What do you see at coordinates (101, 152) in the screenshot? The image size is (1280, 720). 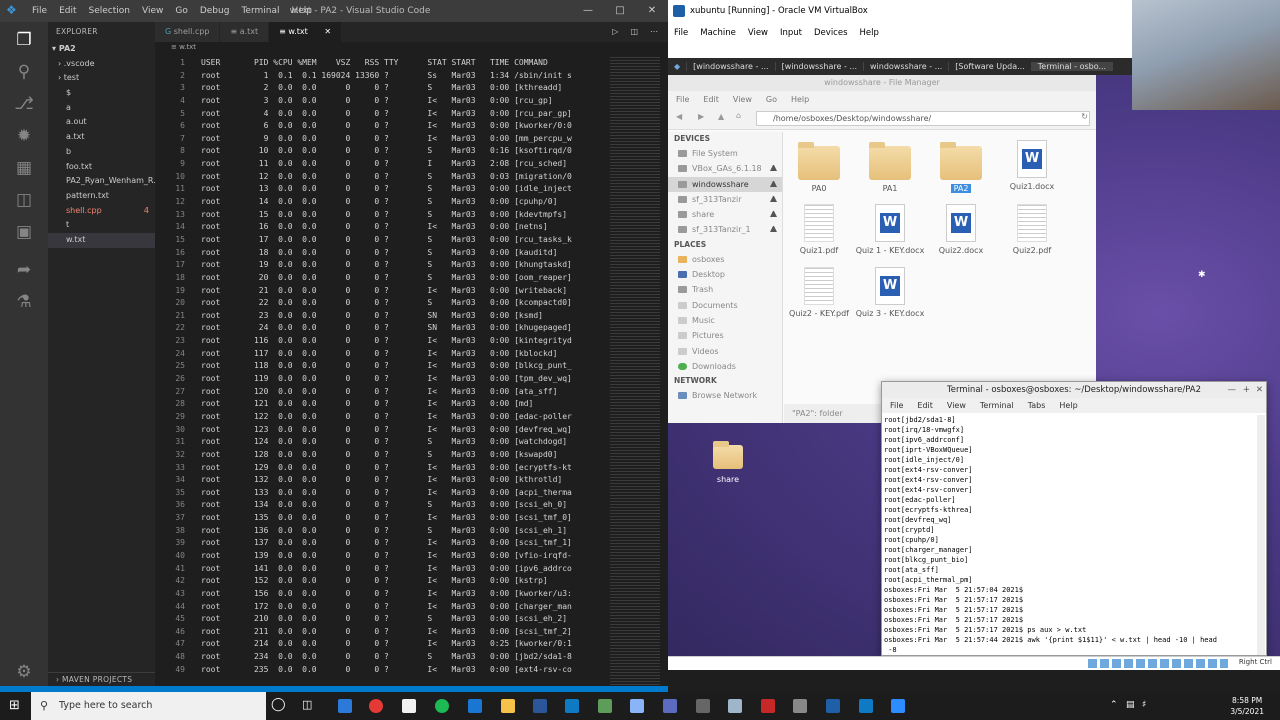 I see `tree-item-b: b` at bounding box center [101, 152].